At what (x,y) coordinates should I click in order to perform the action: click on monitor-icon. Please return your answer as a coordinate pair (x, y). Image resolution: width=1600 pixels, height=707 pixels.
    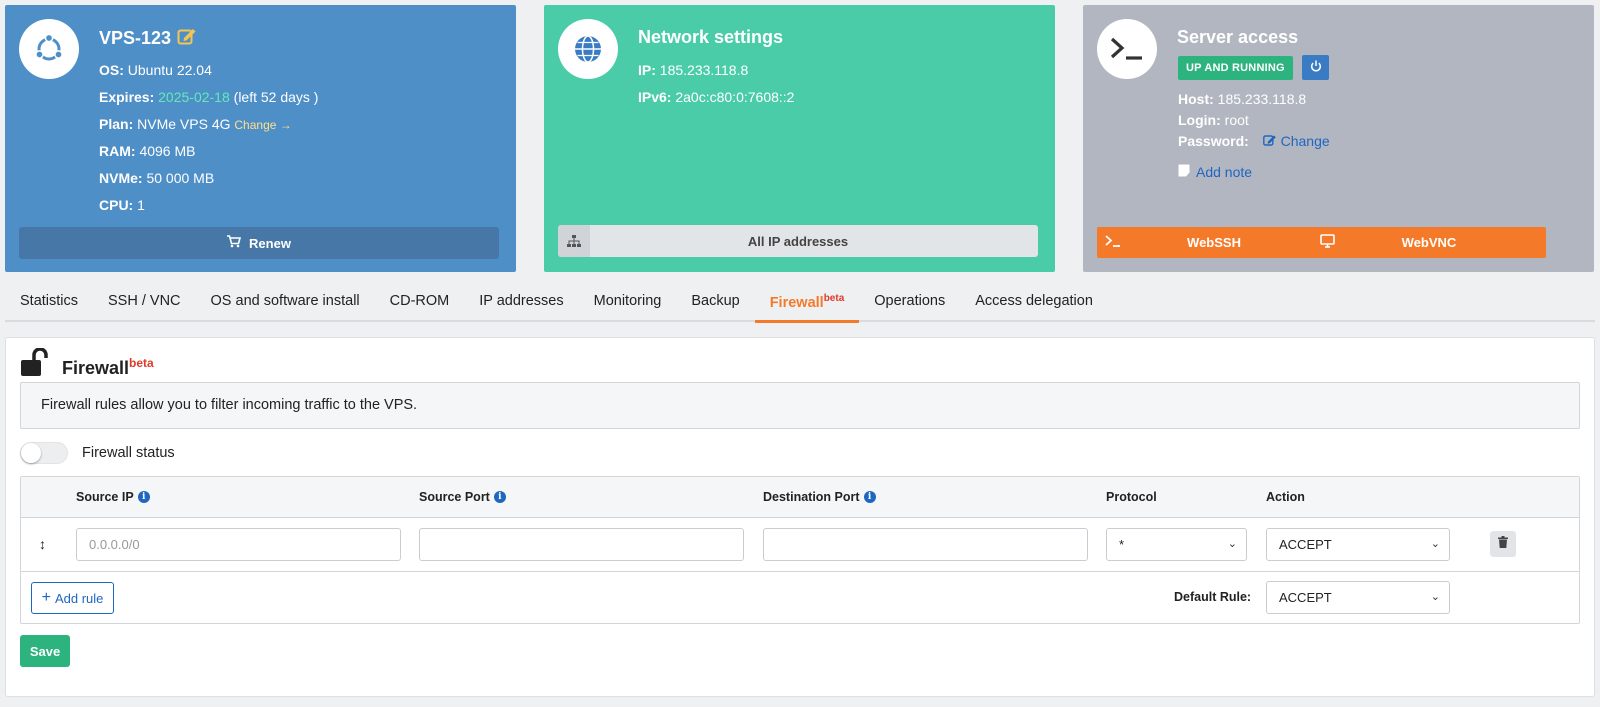
    Looking at the image, I should click on (1327, 242).